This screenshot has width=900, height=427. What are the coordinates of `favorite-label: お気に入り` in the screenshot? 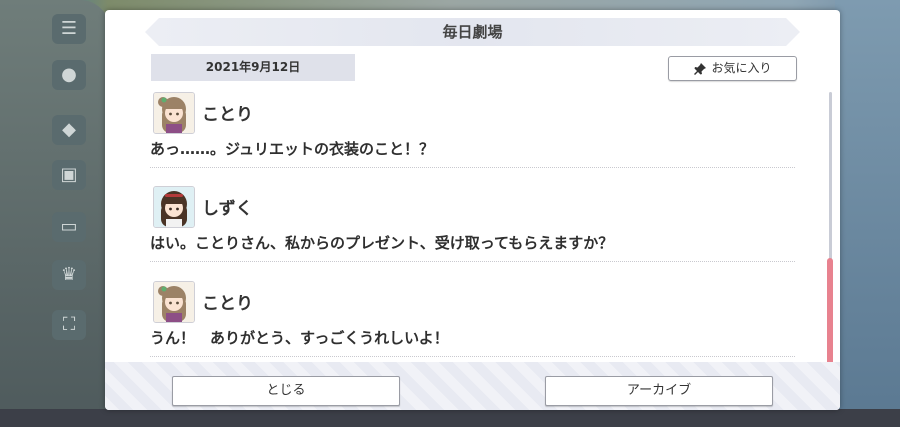 It's located at (741, 68).